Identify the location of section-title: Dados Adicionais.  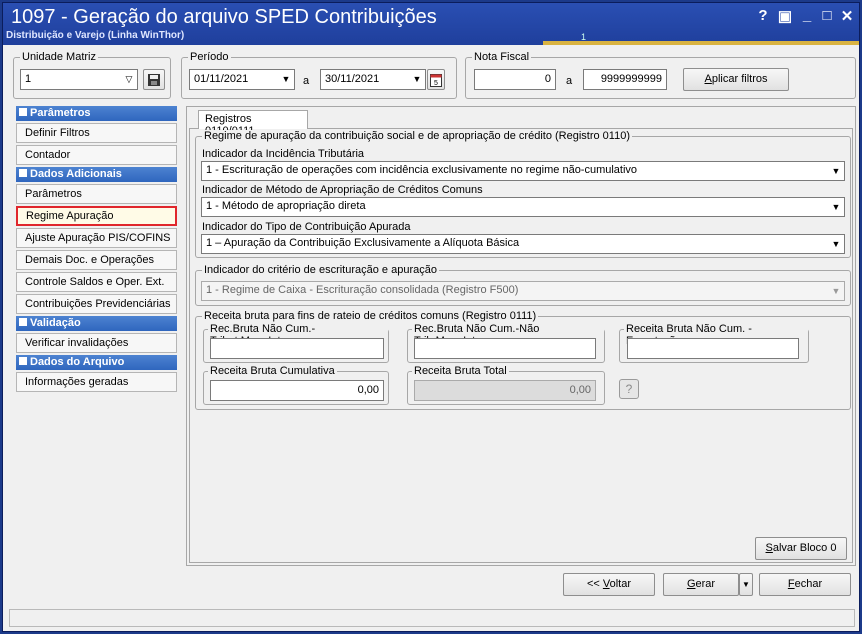
(76, 174).